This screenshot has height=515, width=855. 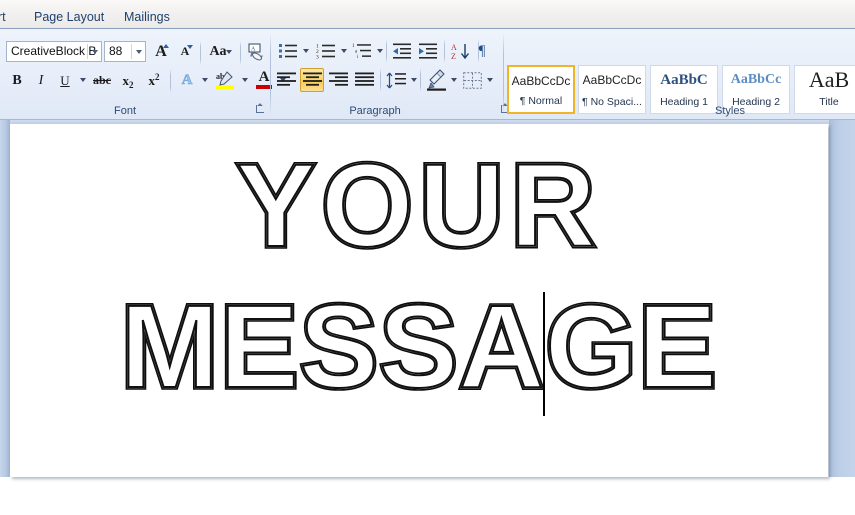 I want to click on style-normal: AaBbCcDc ¶ Normal, so click(x=541, y=89).